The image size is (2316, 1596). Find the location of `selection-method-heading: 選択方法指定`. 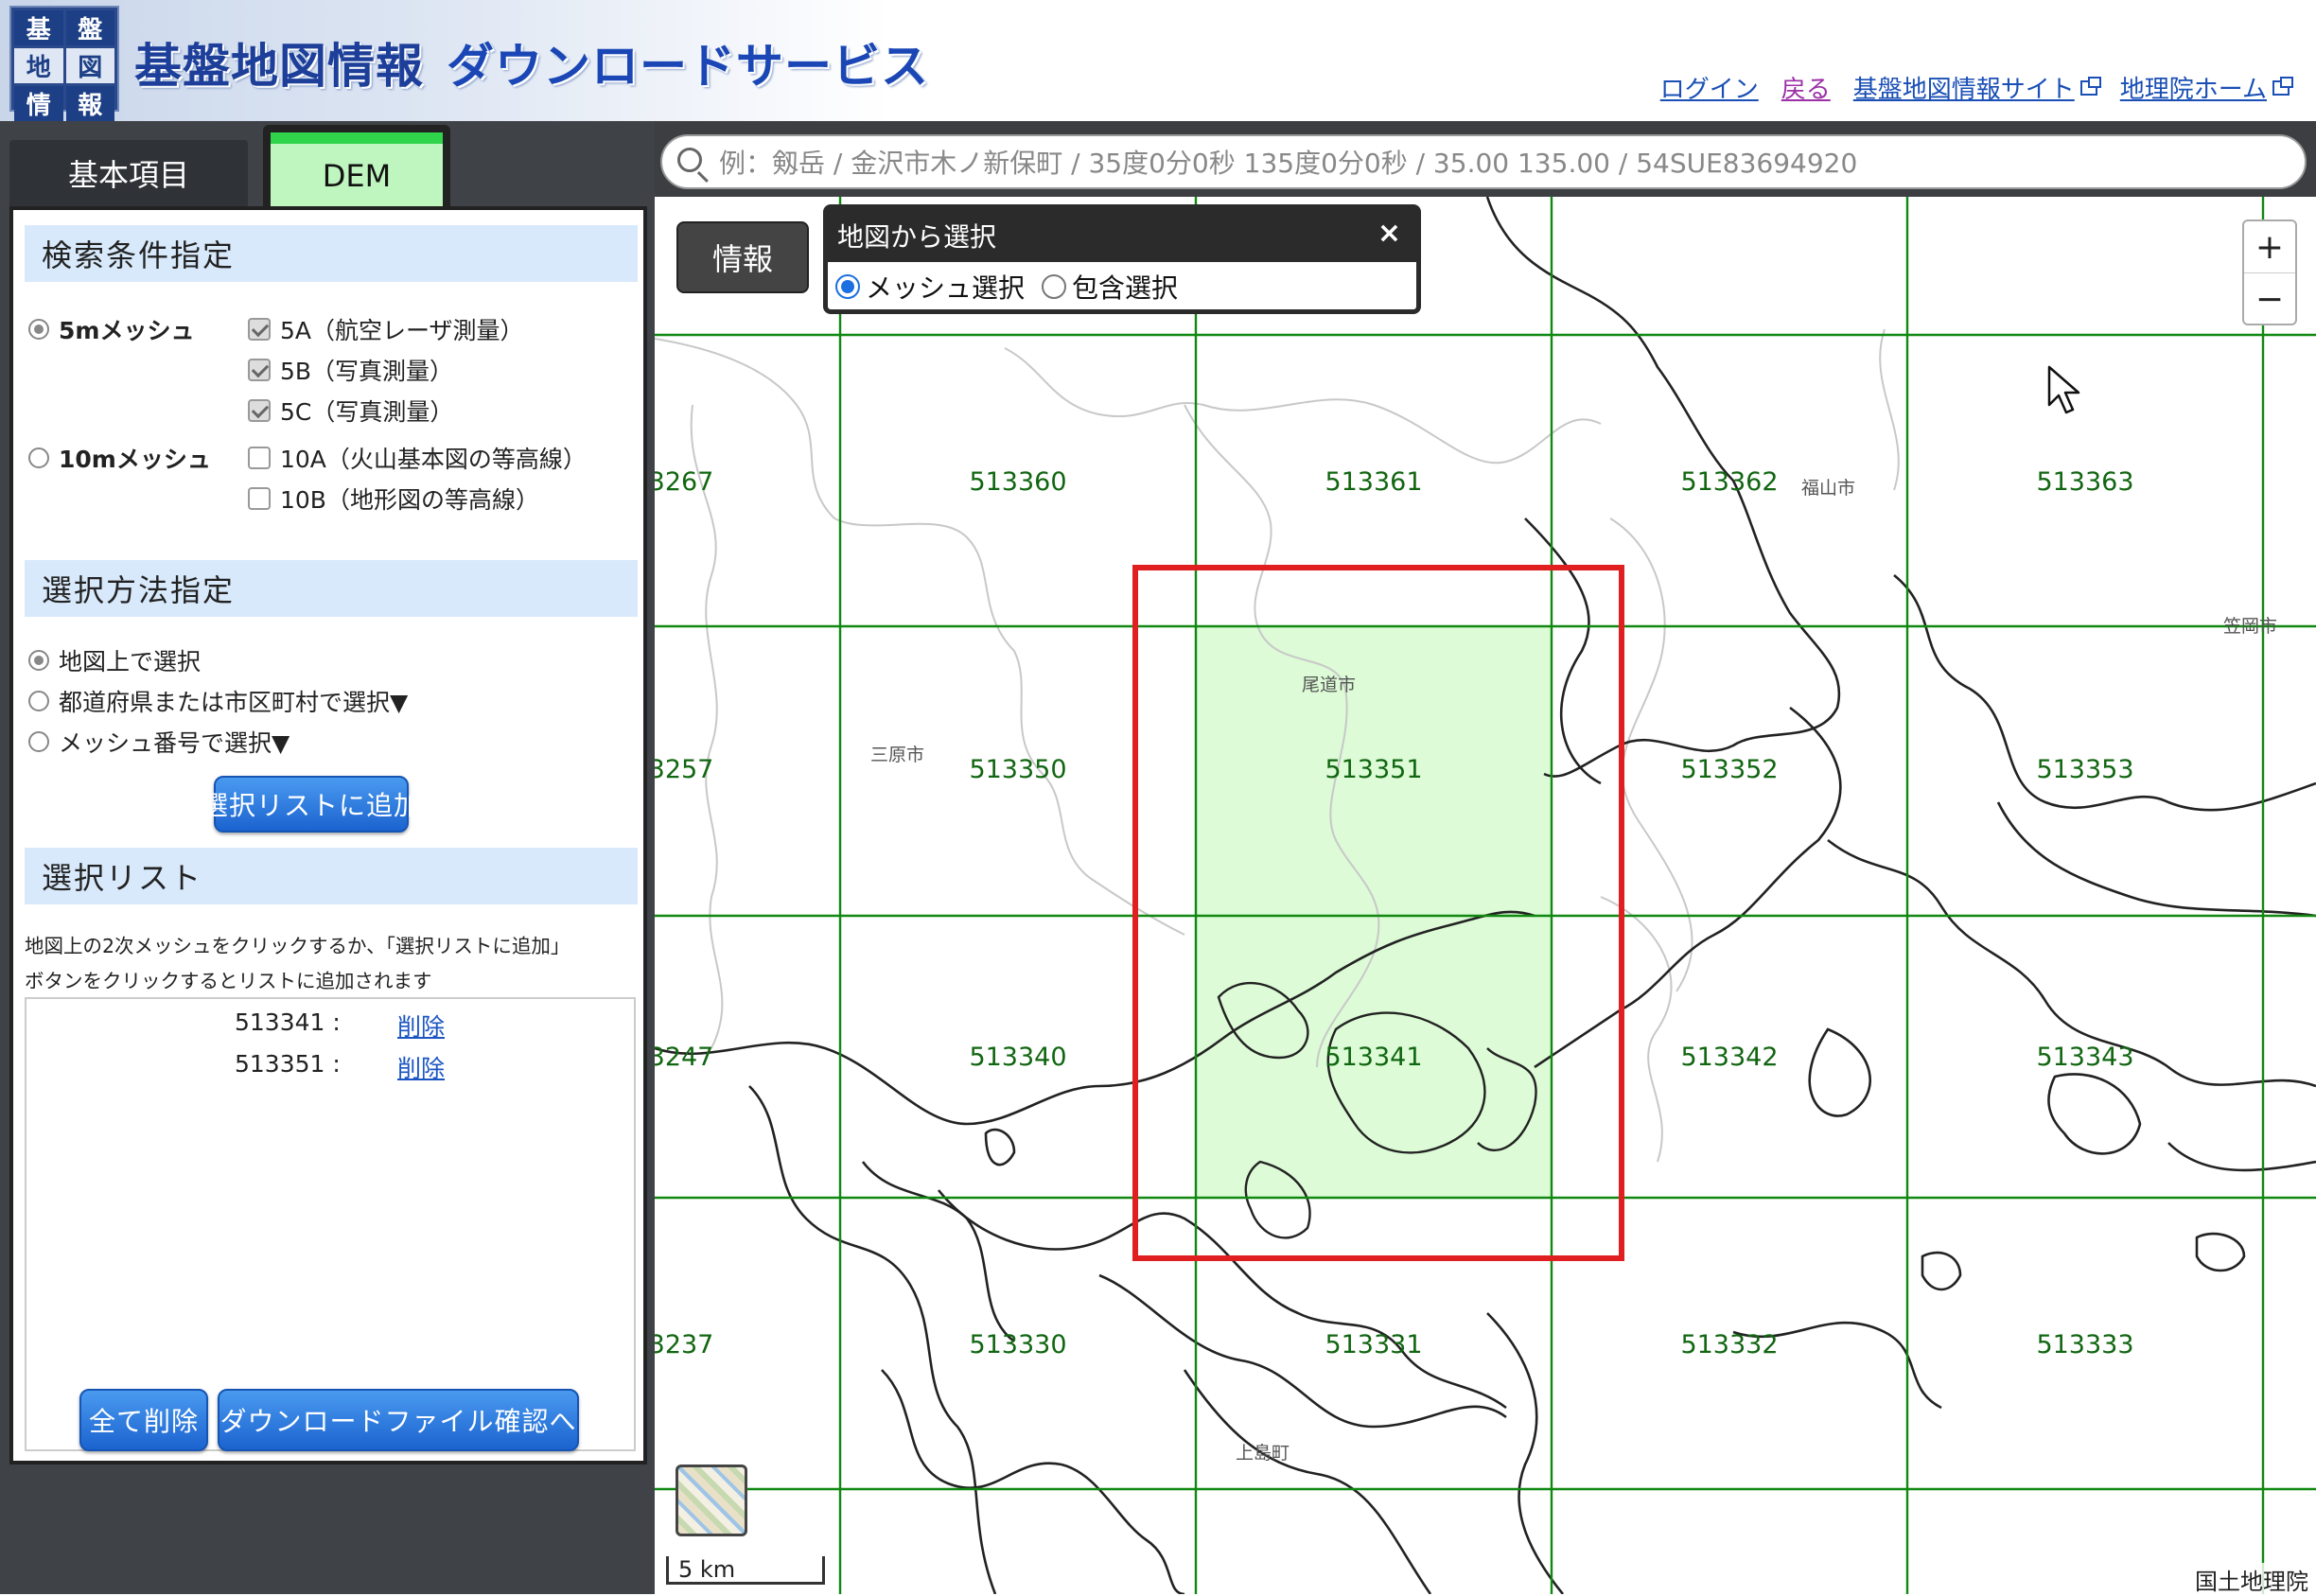

selection-method-heading: 選択方法指定 is located at coordinates (331, 588).